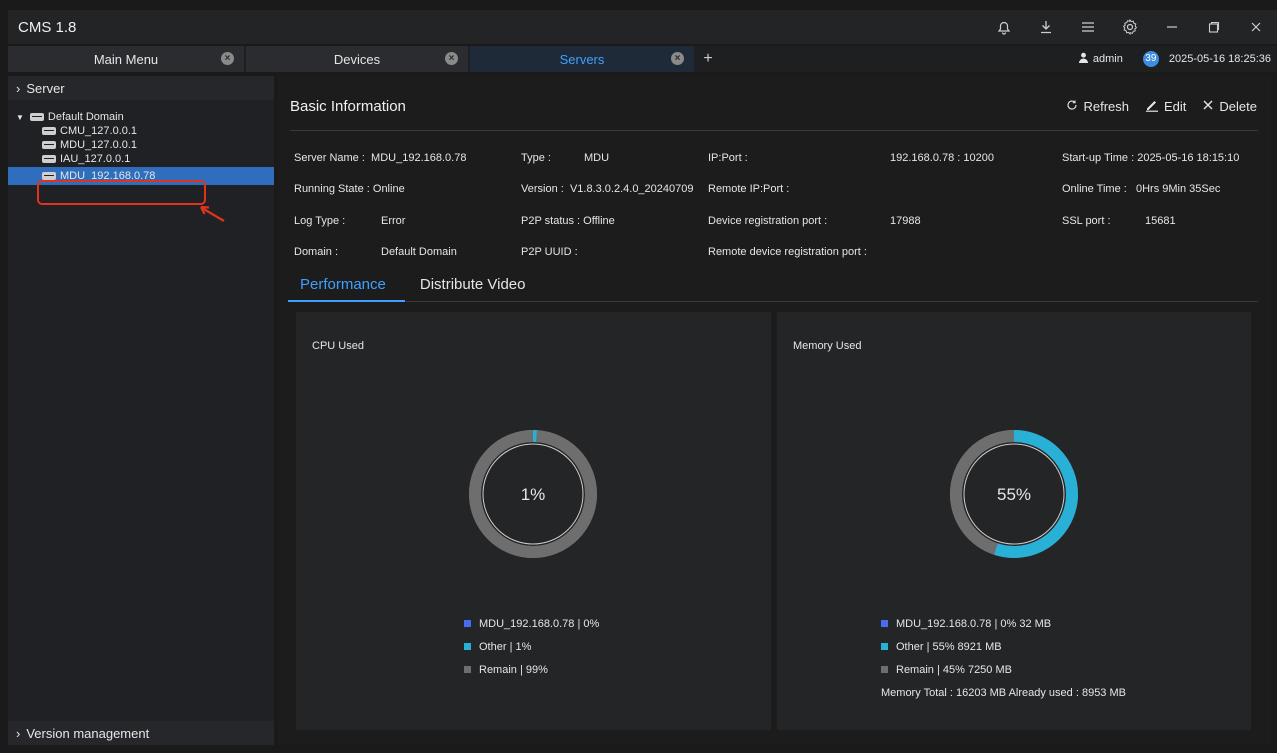 The height and width of the screenshot is (753, 1277). I want to click on tab-devices: Devices ×, so click(357, 59).